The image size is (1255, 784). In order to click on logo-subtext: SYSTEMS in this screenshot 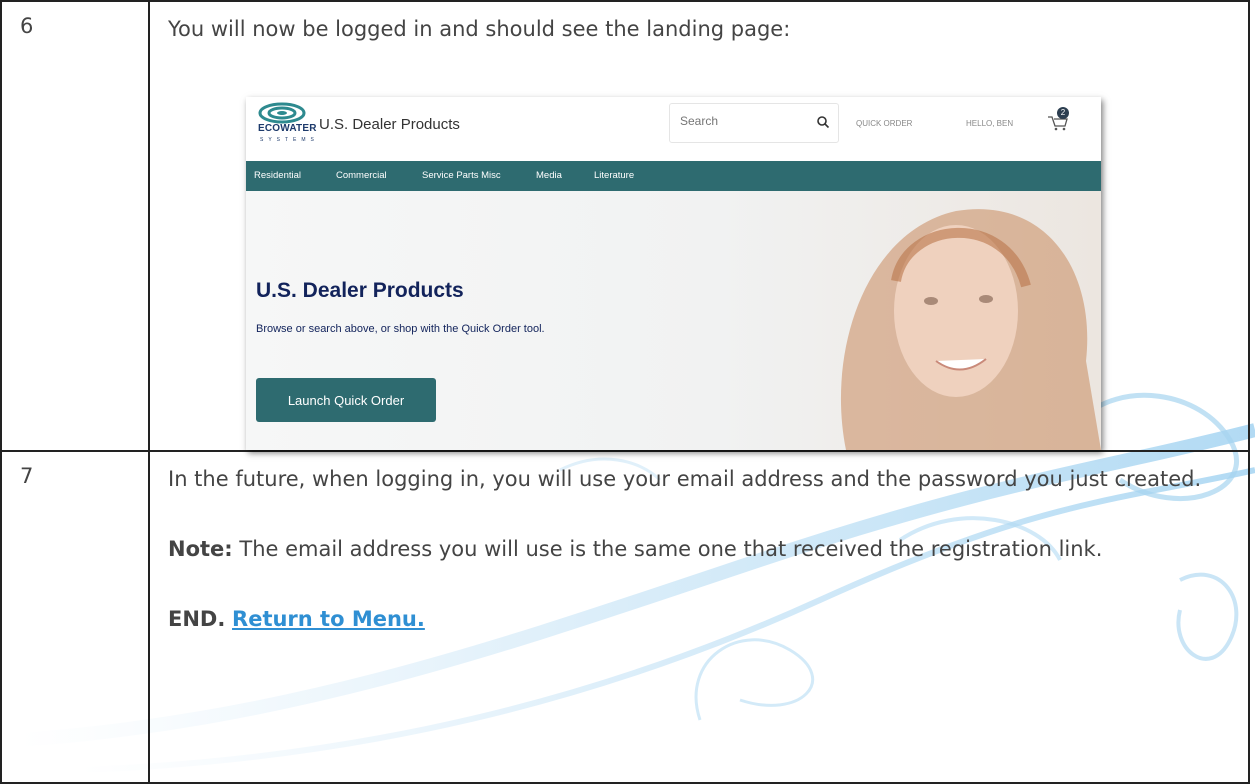, I will do `click(289, 140)`.